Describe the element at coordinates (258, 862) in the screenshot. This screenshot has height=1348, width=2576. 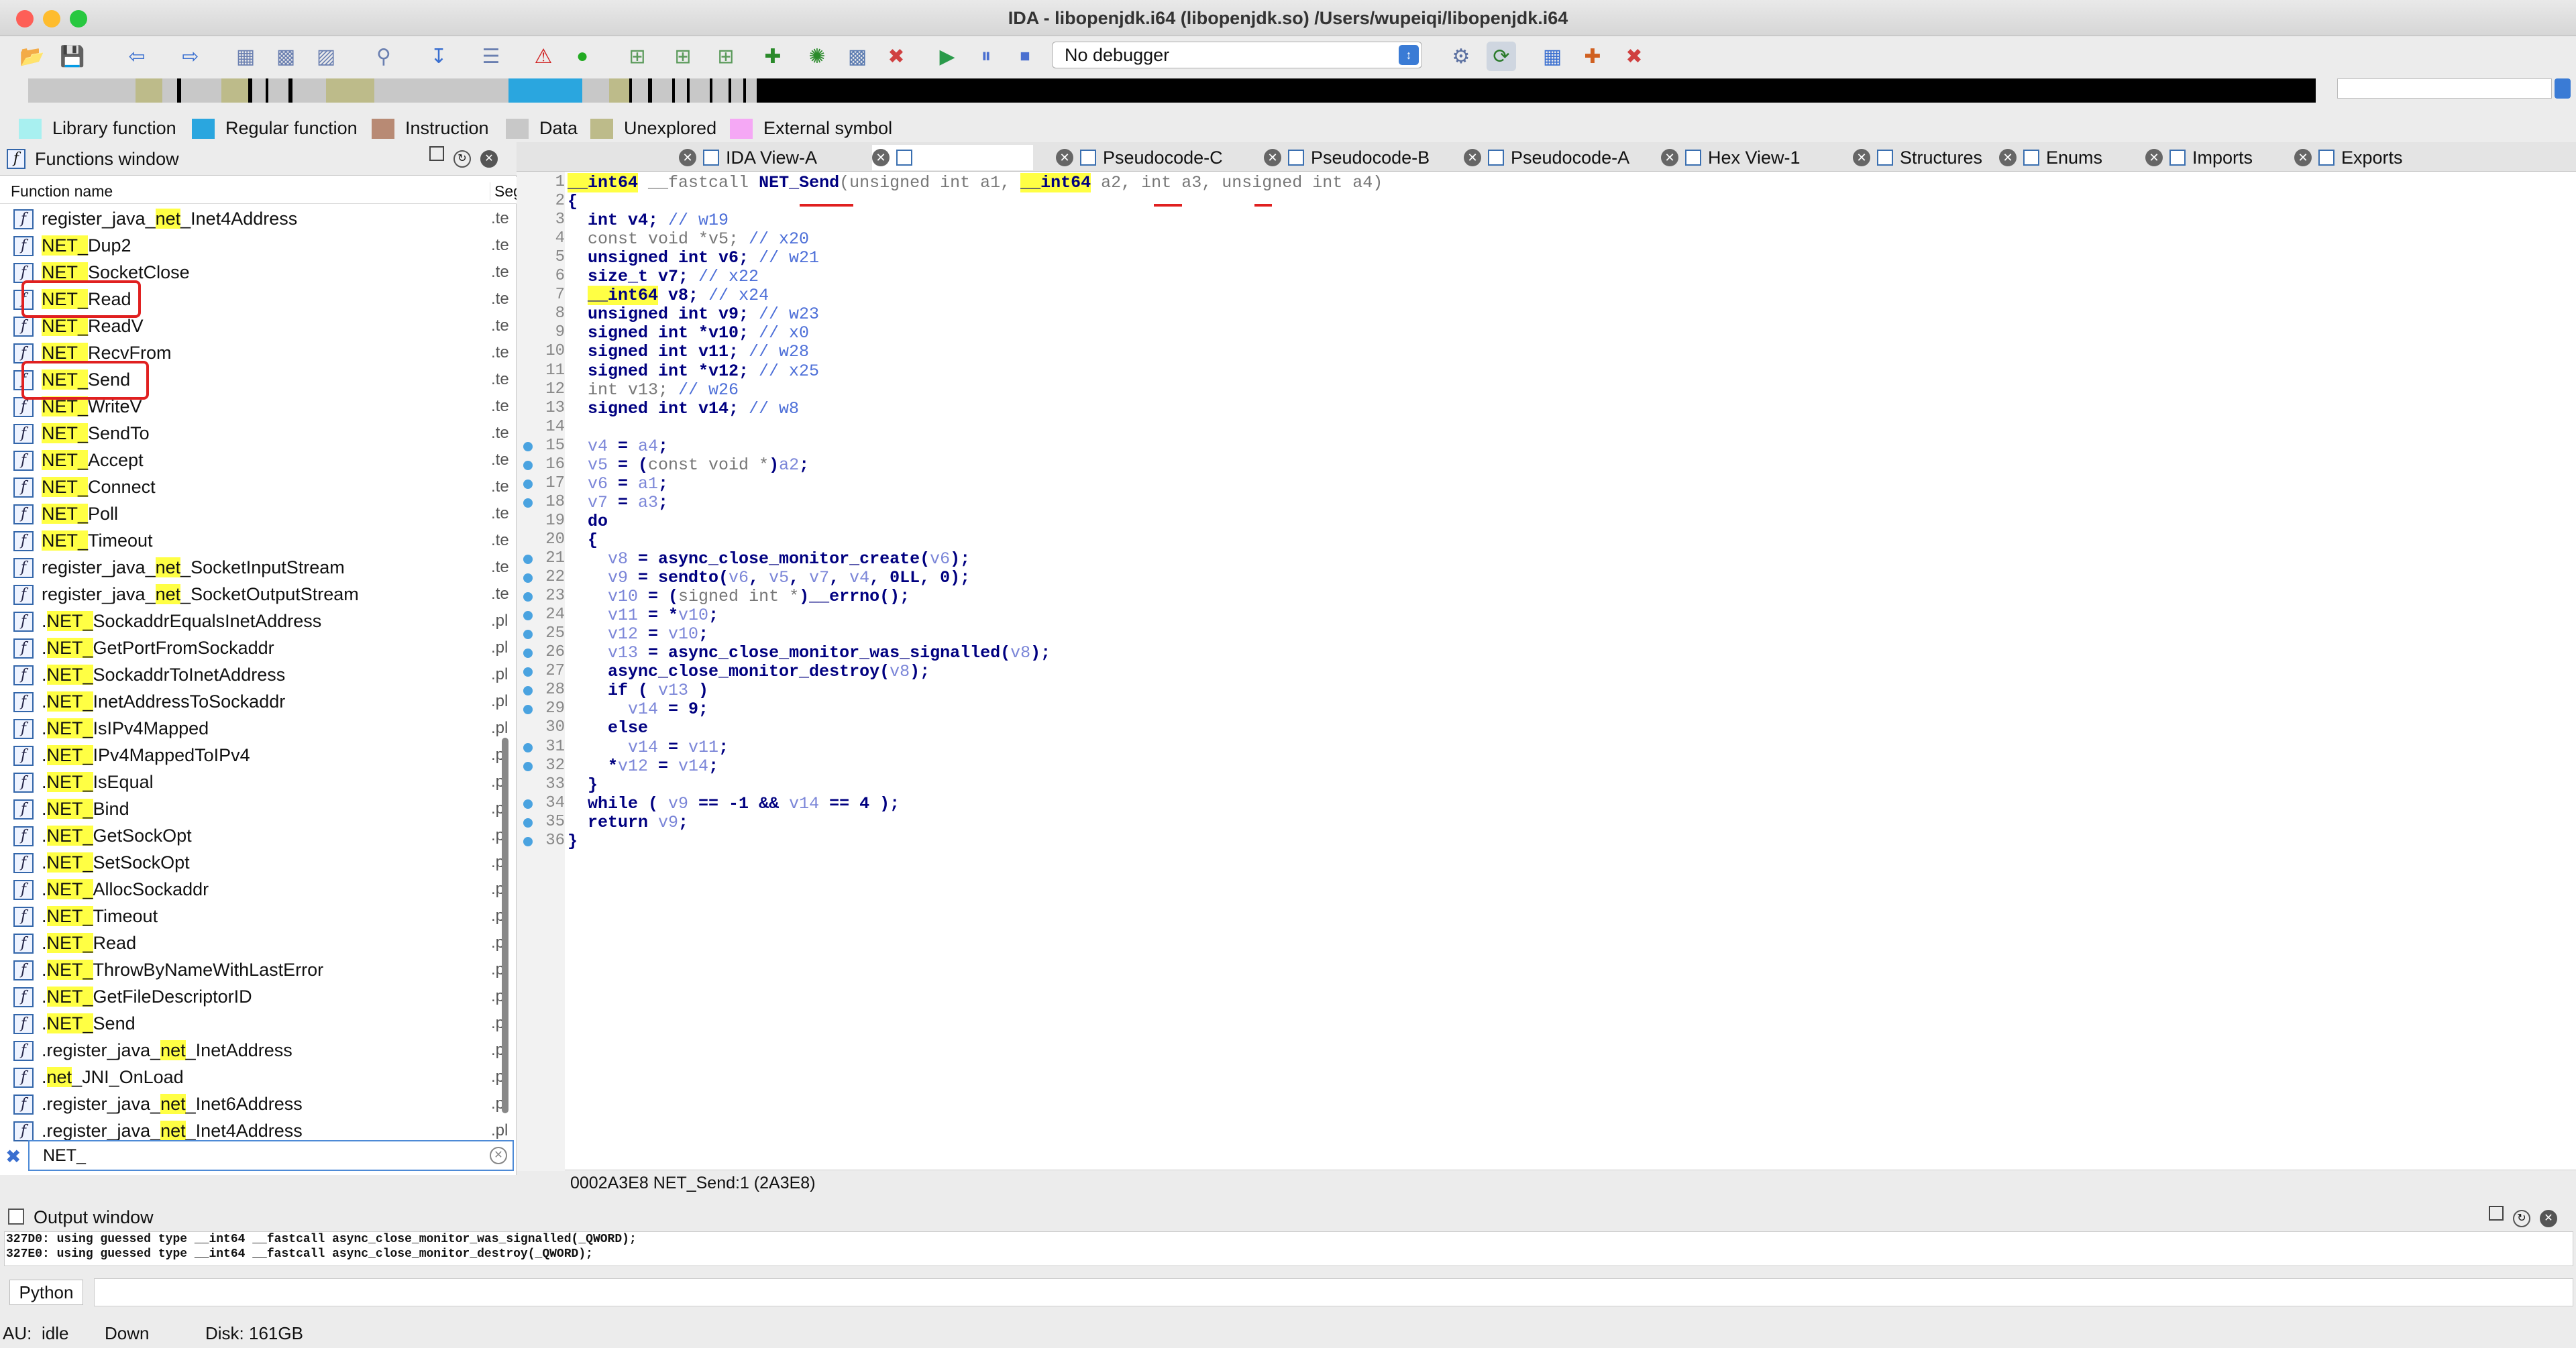
I see `function-row: f .NET_SetSockOpt .pl` at that location.